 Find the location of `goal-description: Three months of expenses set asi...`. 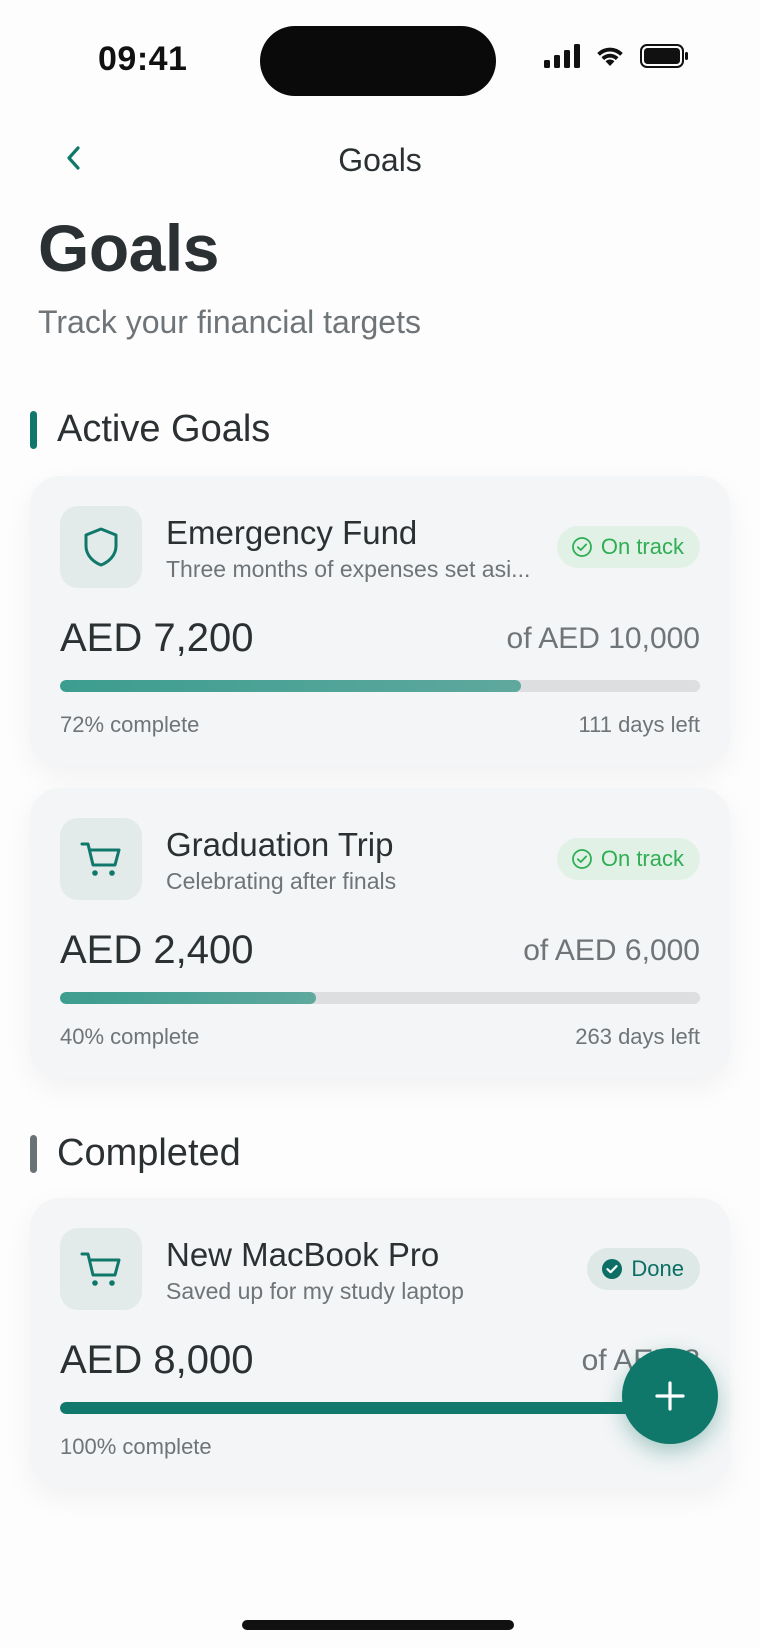

goal-description: Three months of expenses set asi... is located at coordinates (348, 569).